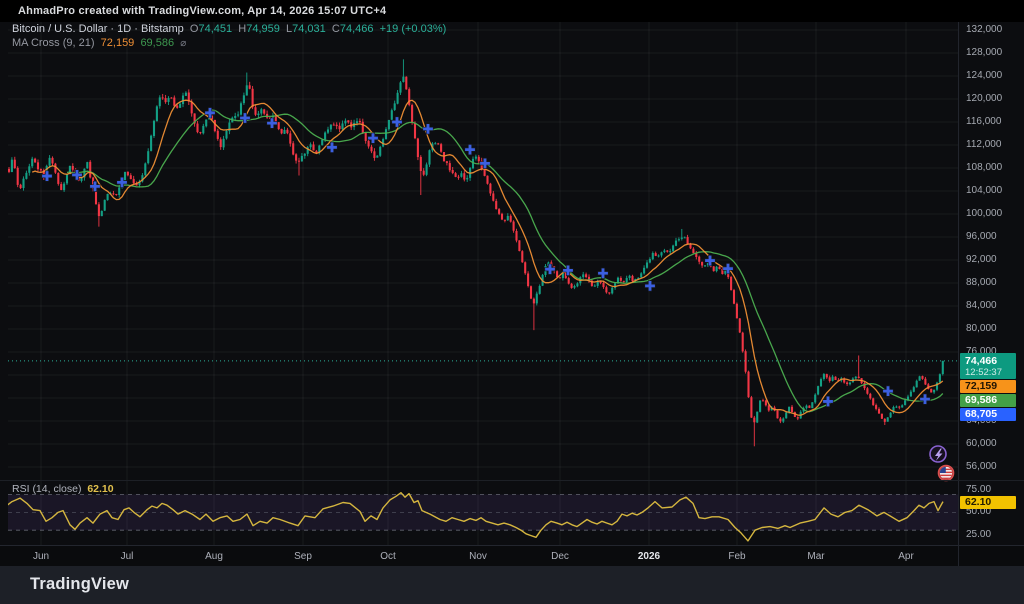  I want to click on time-axis-label: Apr, so click(906, 556).